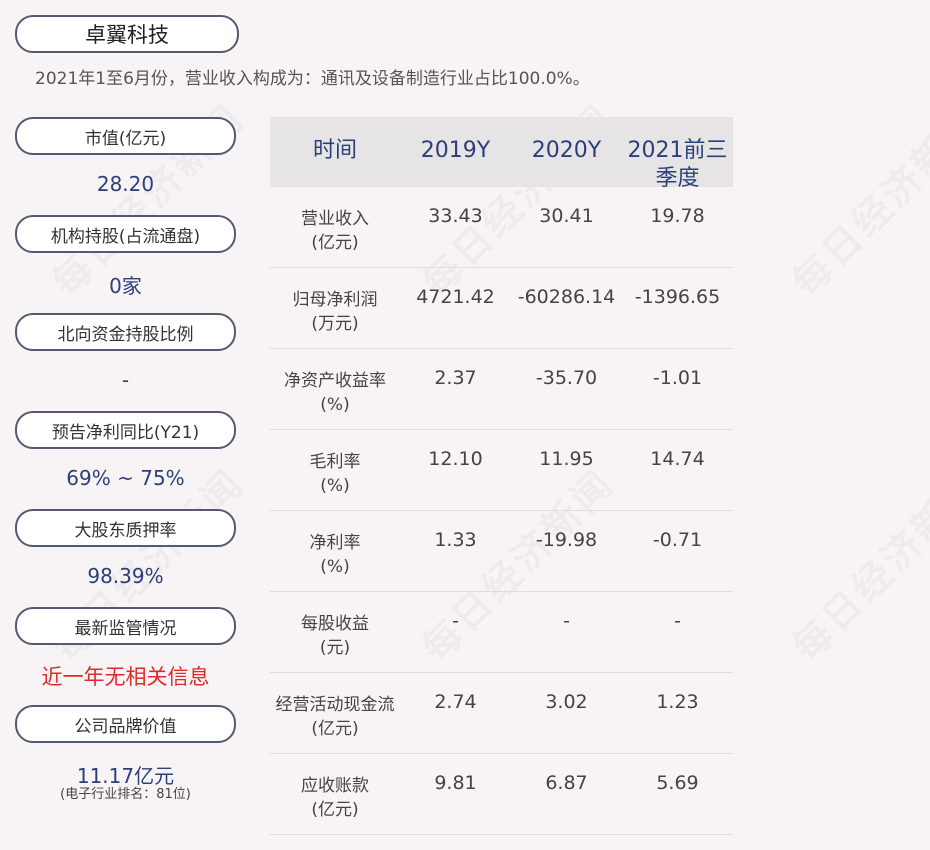 The width and height of the screenshot is (930, 850). I want to click on metric-label-regulatory-status: 最新监管情况, so click(125, 626).